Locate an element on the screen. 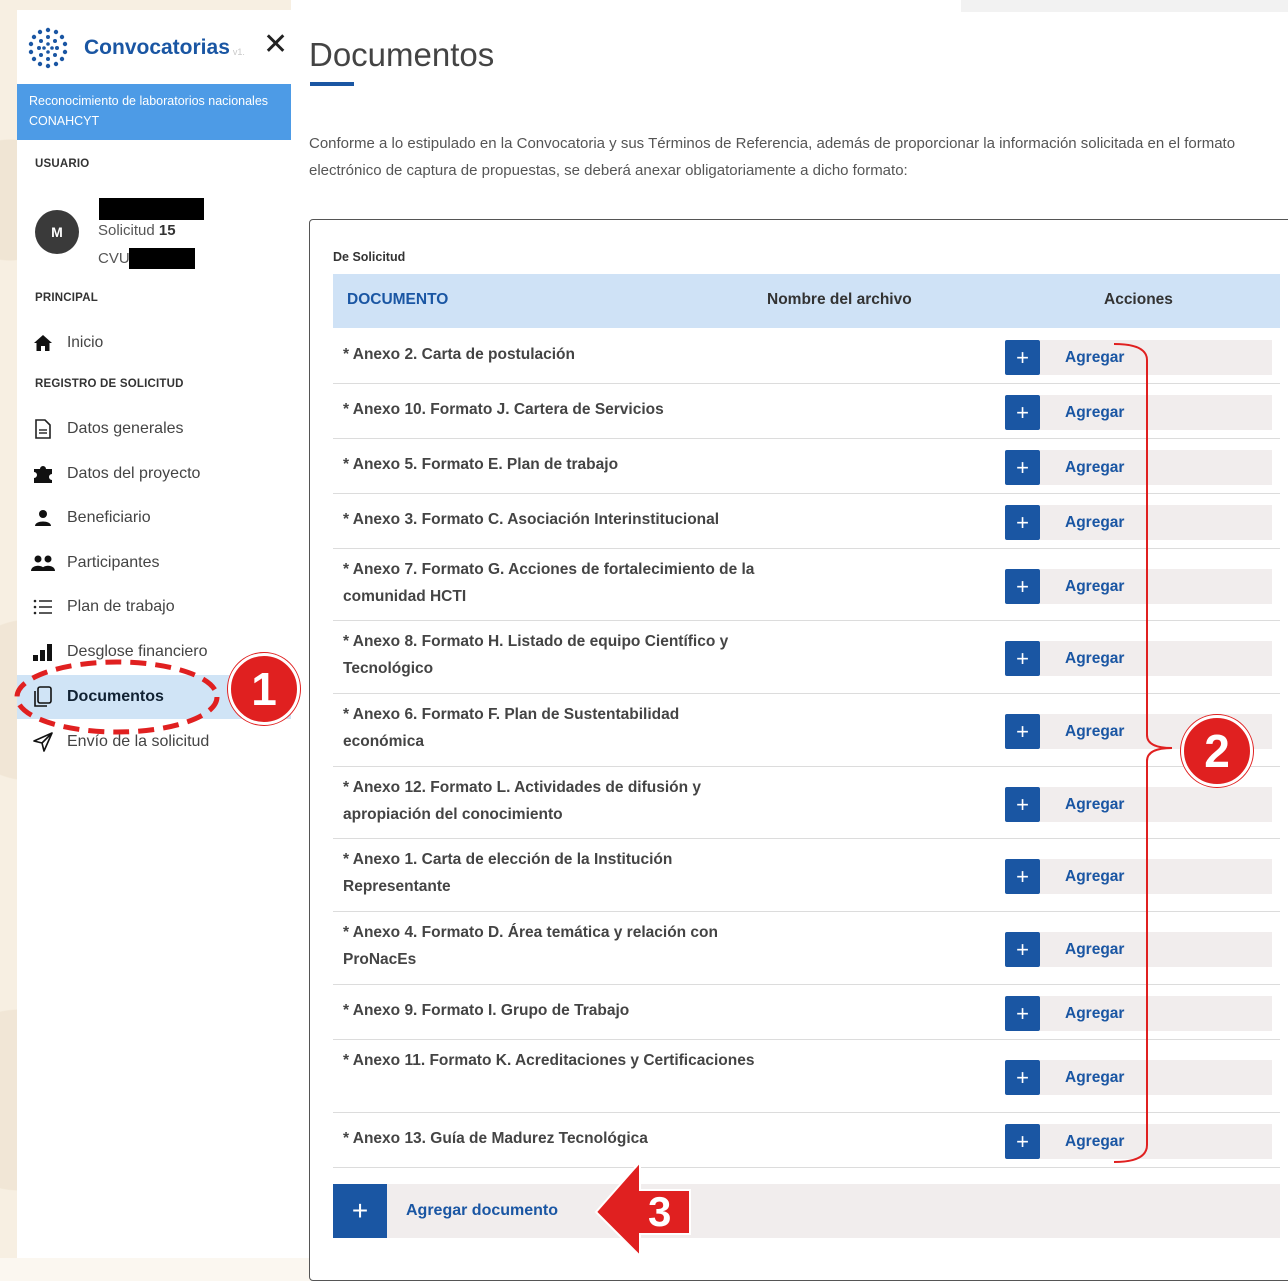 The height and width of the screenshot is (1281, 1288). solicitud-number: Solicitud 15 is located at coordinates (137, 230).